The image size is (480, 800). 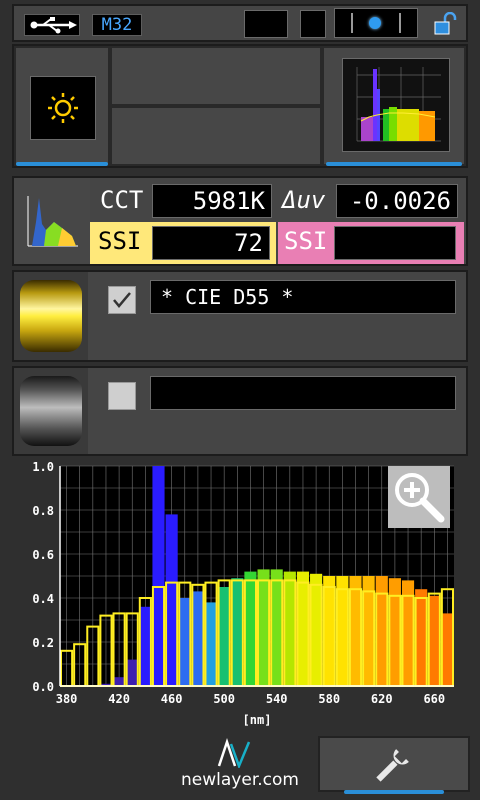 I want to click on y-tick-label: 1.0, so click(x=43, y=467).